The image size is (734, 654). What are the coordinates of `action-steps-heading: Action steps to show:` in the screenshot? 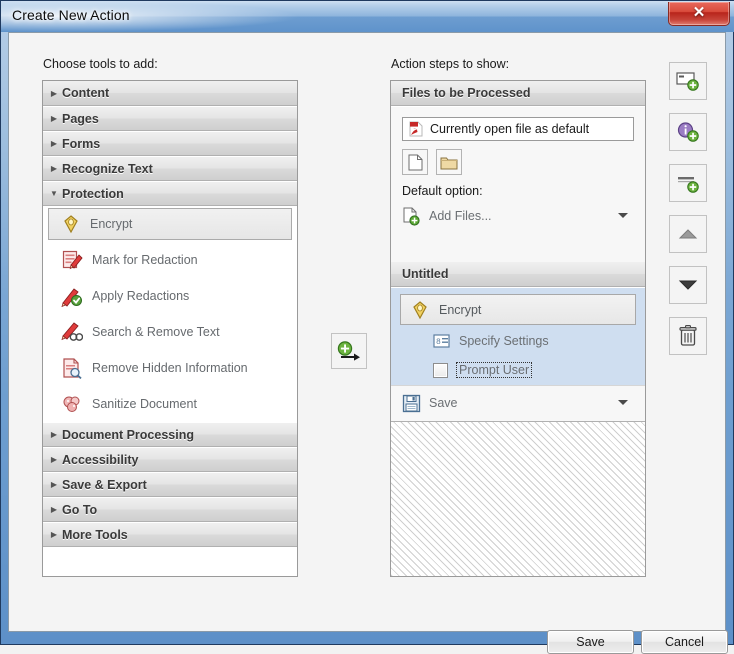 It's located at (450, 64).